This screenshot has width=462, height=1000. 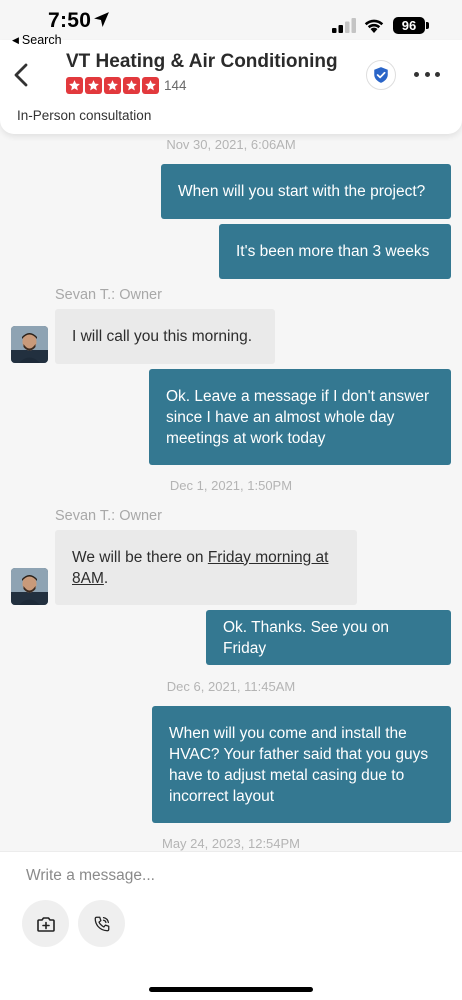 What do you see at coordinates (231, 925) in the screenshot?
I see `message-composer` at bounding box center [231, 925].